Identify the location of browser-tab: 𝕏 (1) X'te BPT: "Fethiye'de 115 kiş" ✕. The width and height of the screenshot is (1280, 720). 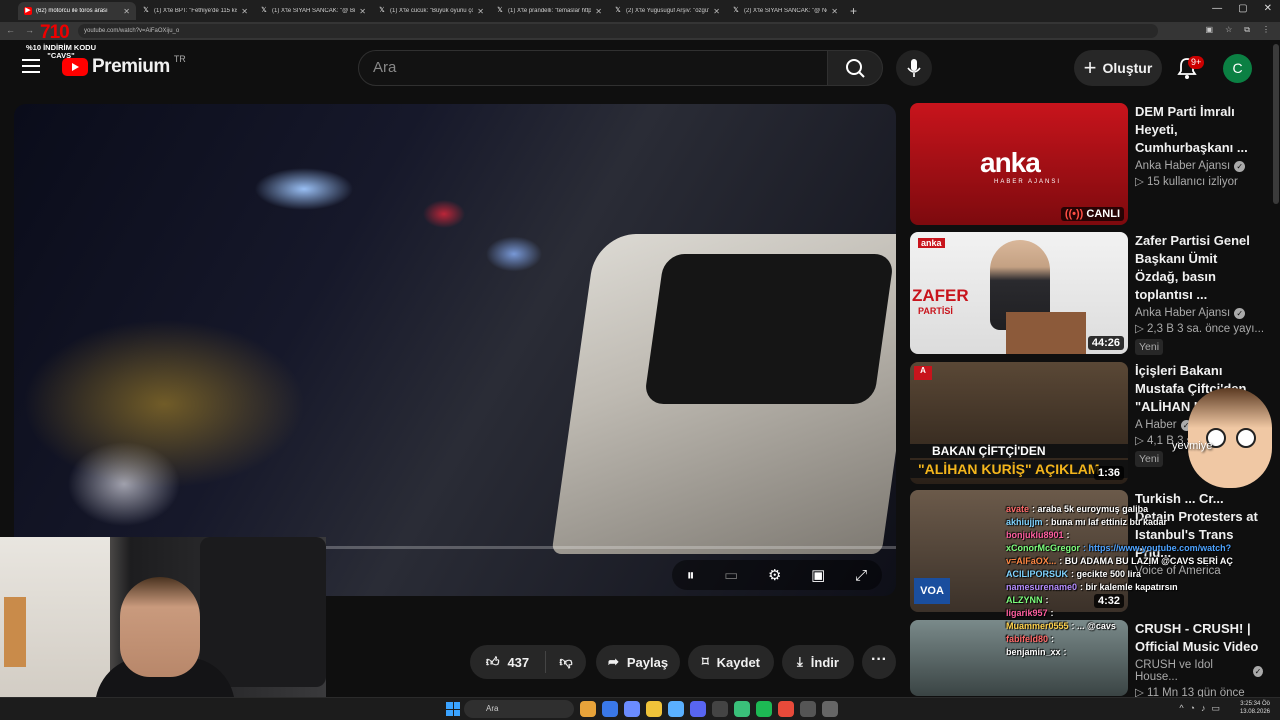
(195, 11).